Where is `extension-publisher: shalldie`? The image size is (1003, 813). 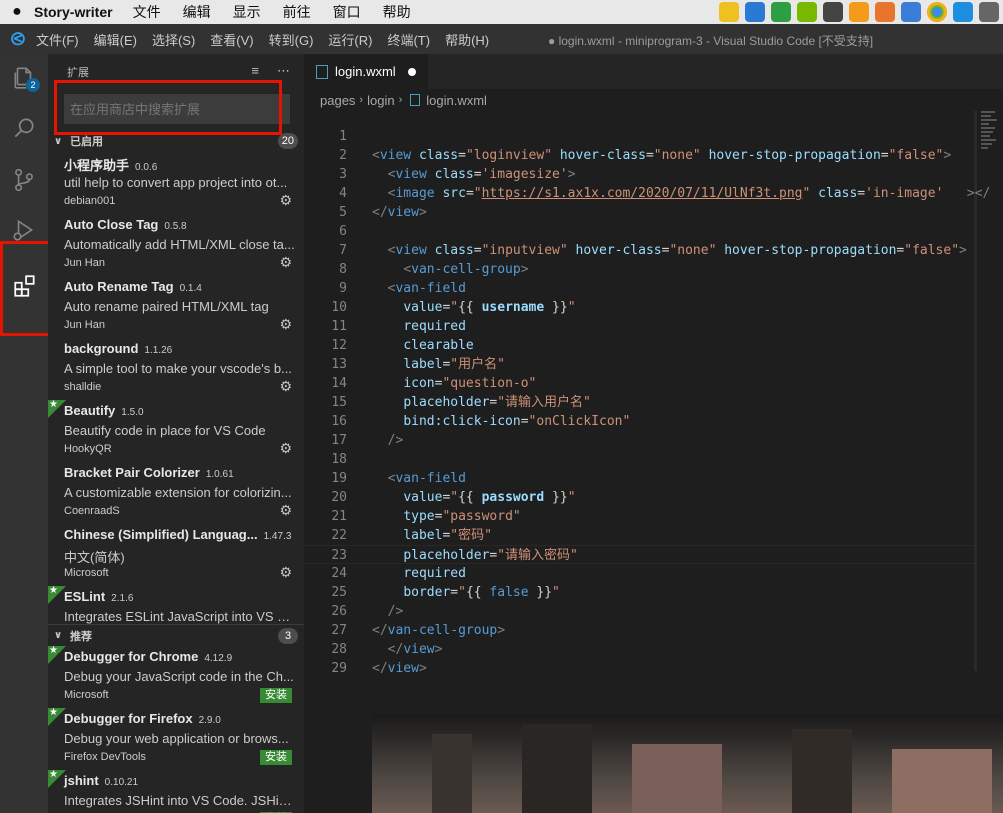 extension-publisher: shalldie is located at coordinates (83, 387).